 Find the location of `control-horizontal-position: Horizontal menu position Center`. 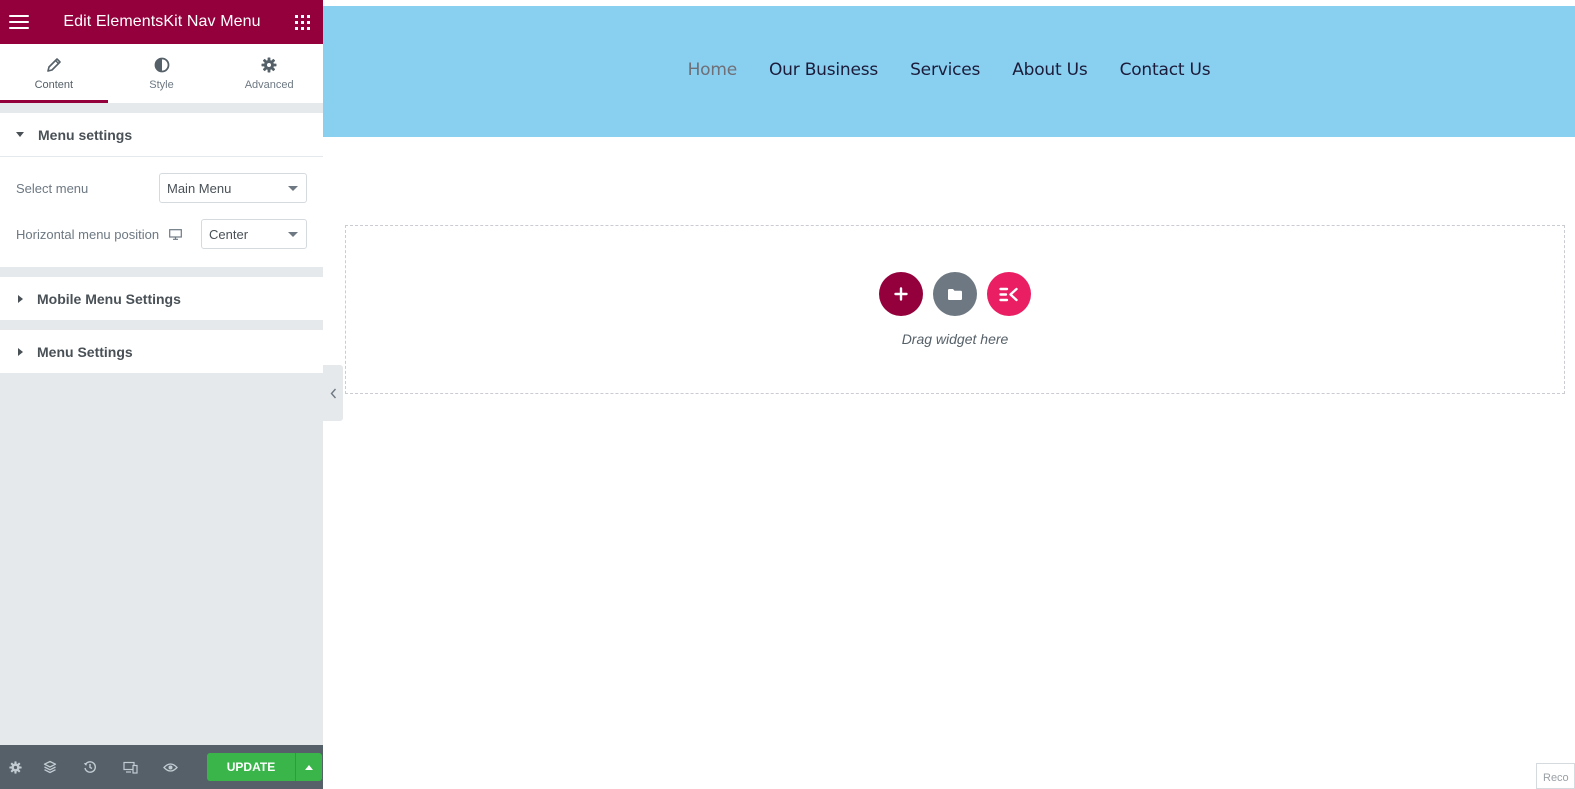

control-horizontal-position: Horizontal menu position Center is located at coordinates (161, 234).